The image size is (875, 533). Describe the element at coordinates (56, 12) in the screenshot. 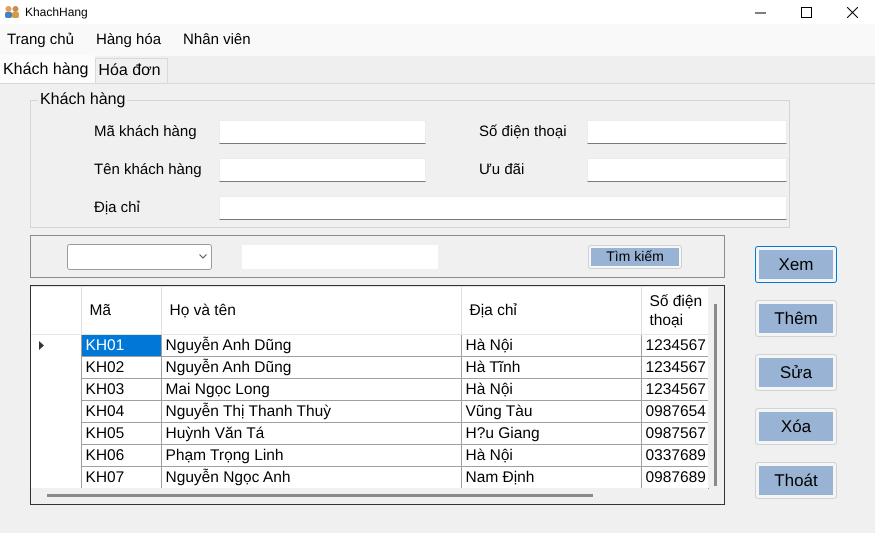

I see `window-title: KhachHang` at that location.